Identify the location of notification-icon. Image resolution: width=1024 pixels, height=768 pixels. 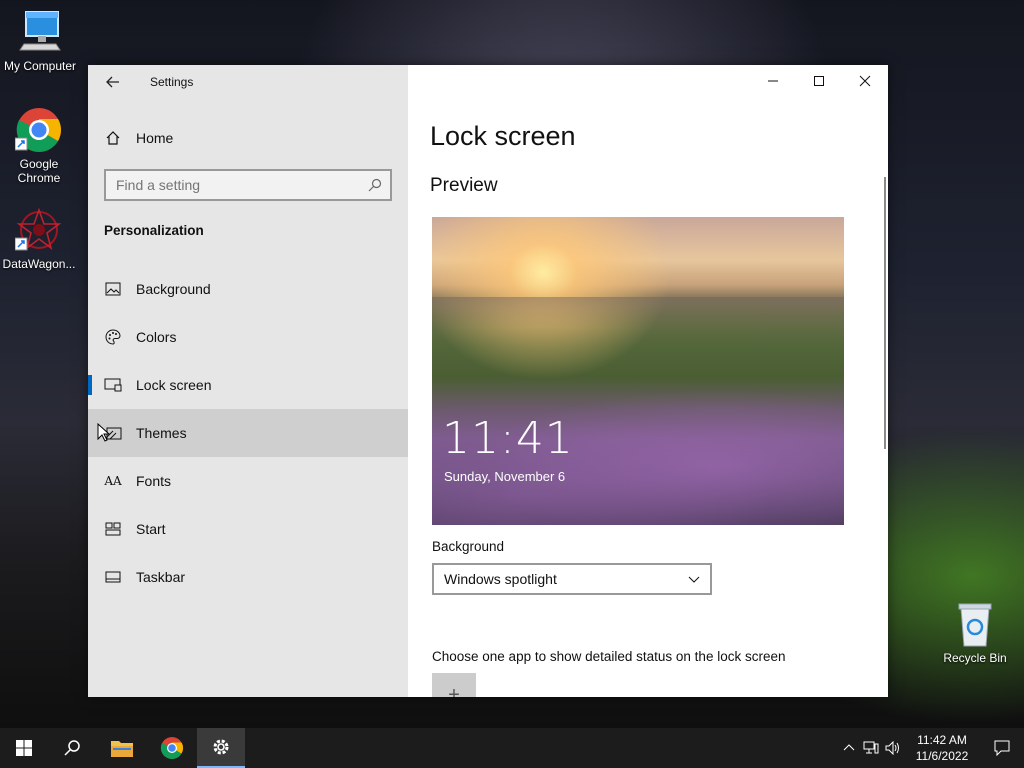
(1002, 748).